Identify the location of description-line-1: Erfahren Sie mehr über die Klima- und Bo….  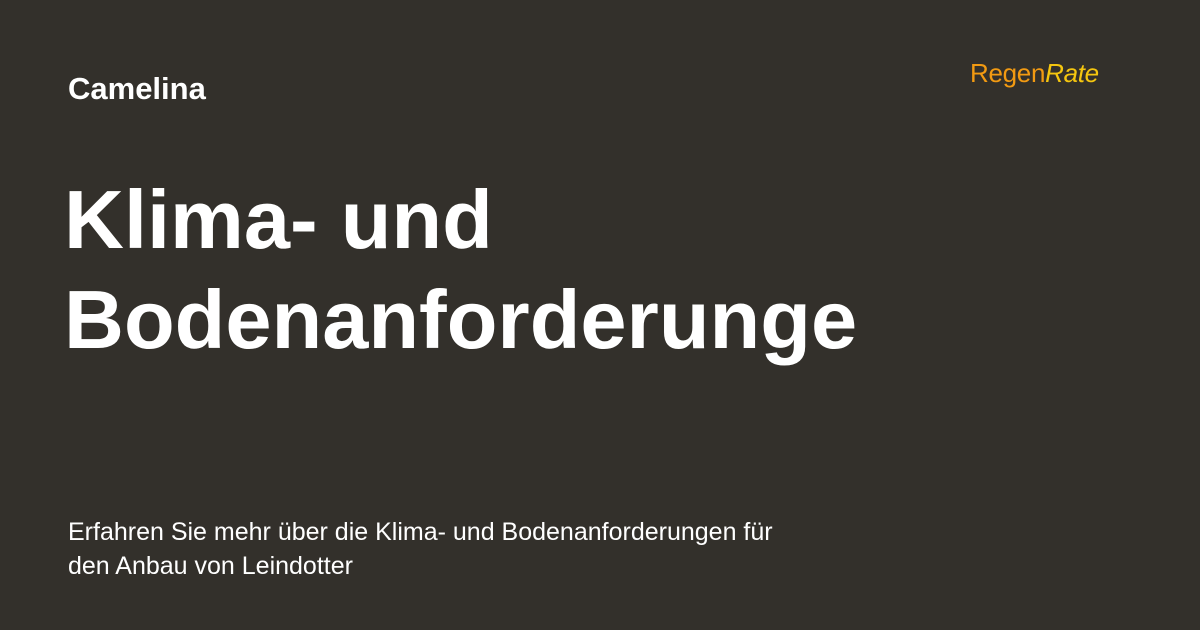
(420, 532).